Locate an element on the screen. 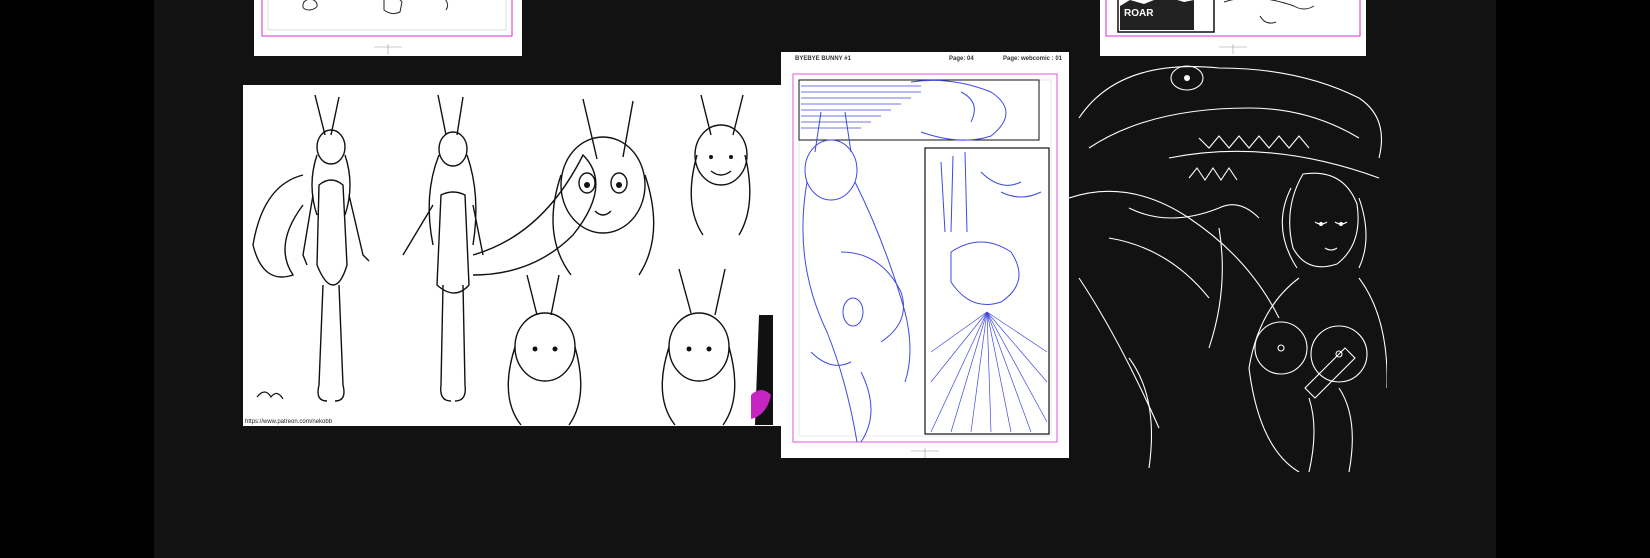  thumbnail-dragon-lineart is located at coordinates (1228, 265).